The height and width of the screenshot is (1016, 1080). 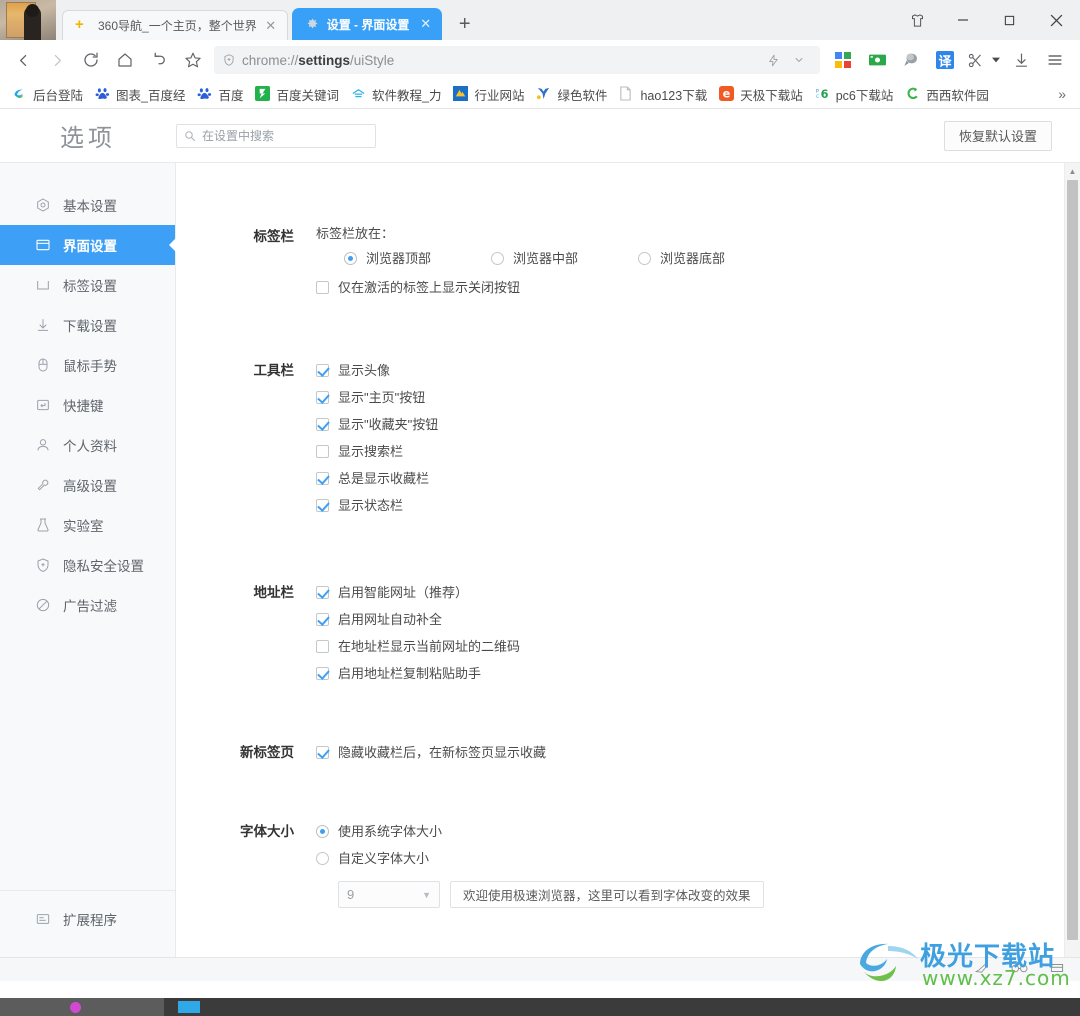 I want to click on section-label: 工具栏, so click(x=274, y=370).